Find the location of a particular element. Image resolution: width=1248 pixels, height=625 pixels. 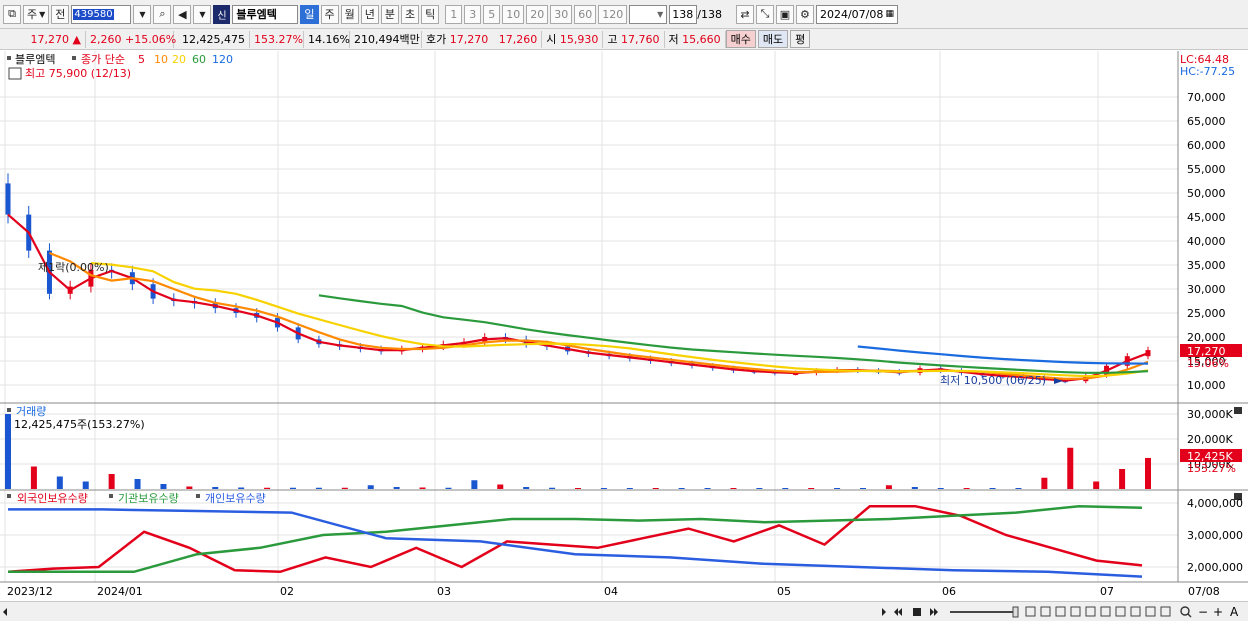

open-group: 시 15,930 is located at coordinates (573, 39).